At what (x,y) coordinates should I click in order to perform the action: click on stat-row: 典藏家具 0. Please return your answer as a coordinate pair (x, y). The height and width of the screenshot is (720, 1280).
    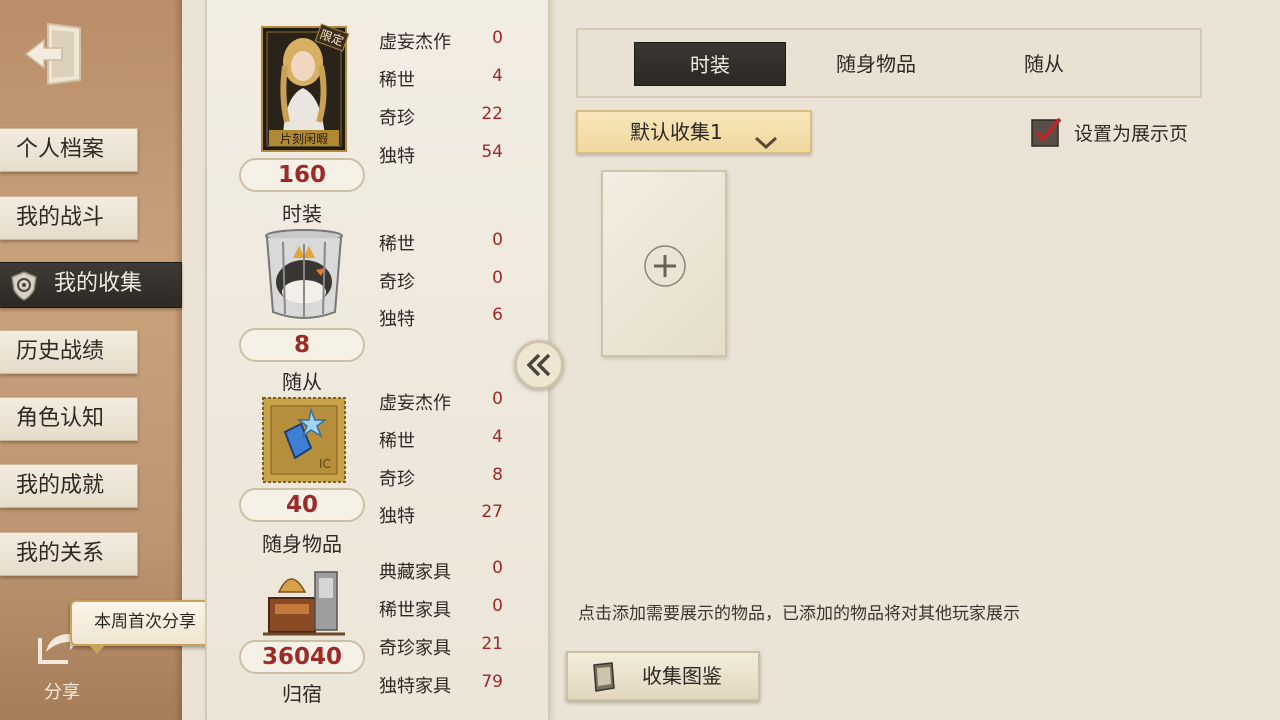
    Looking at the image, I should click on (441, 571).